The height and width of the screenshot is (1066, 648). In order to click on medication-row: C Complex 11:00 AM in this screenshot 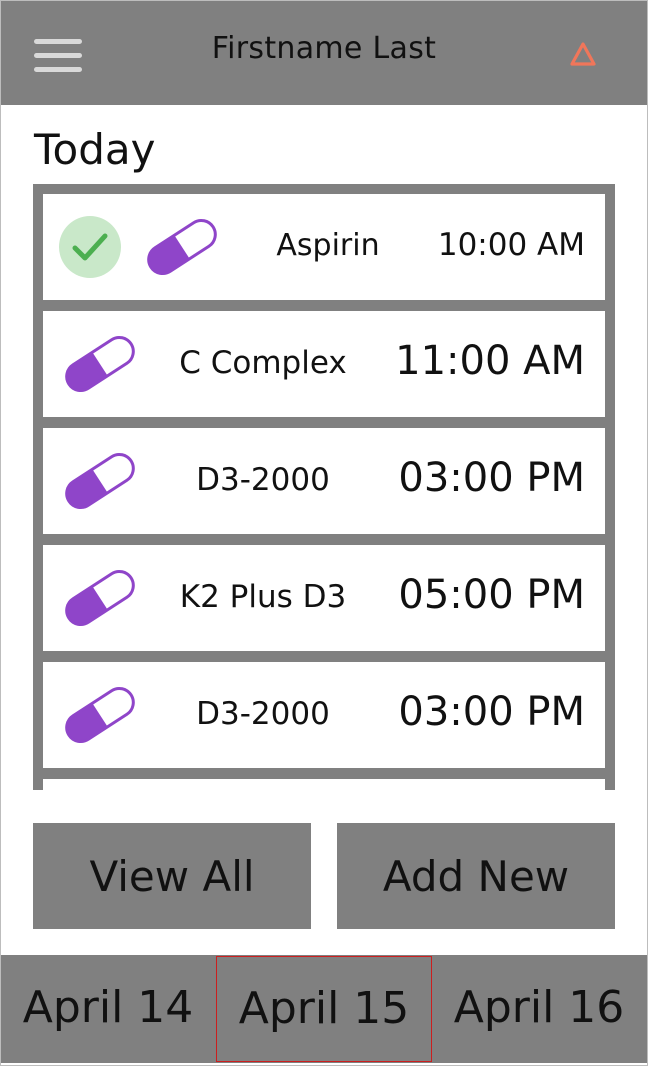, I will do `click(324, 364)`.